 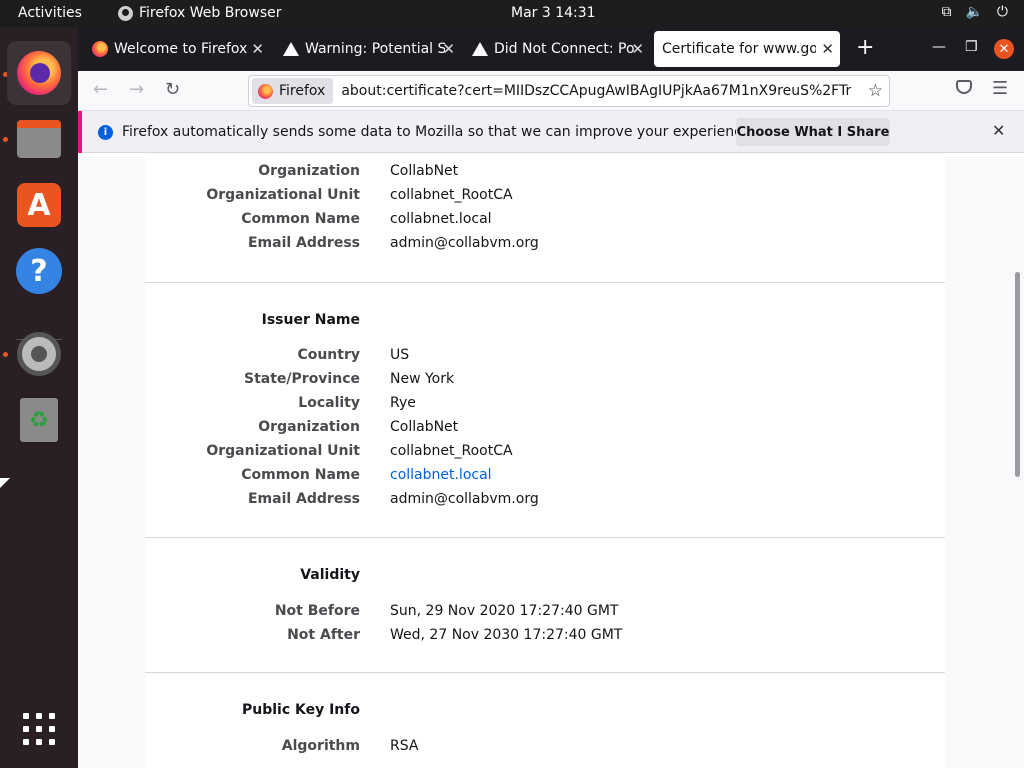 I want to click on close-window-button: ✕, so click(x=1004, y=49).